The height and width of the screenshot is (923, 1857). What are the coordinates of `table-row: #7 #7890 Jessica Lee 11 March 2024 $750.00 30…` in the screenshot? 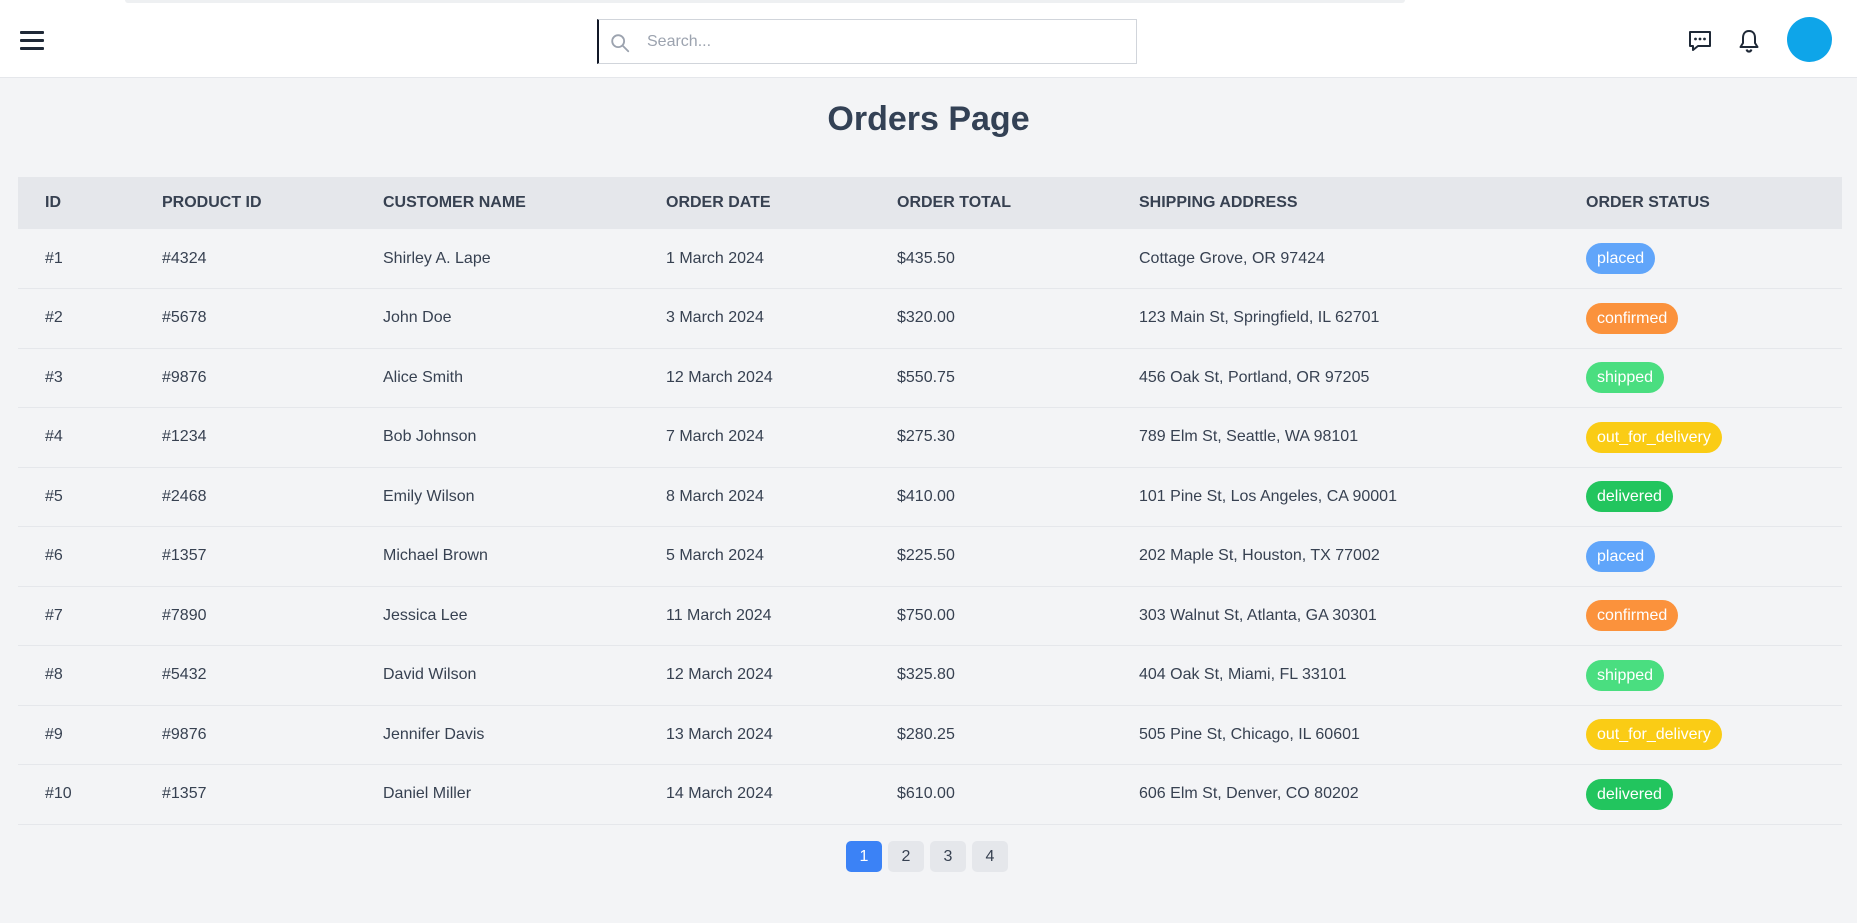 It's located at (930, 616).